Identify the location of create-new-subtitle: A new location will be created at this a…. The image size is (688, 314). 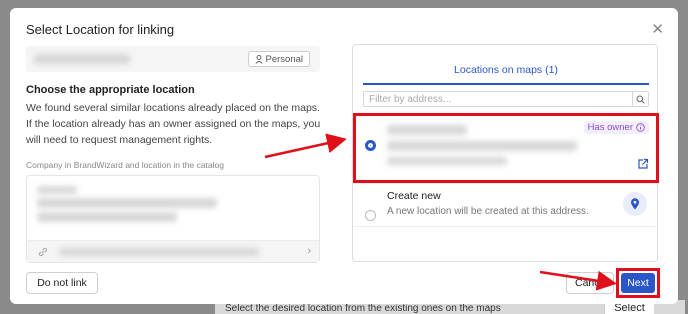
(488, 211).